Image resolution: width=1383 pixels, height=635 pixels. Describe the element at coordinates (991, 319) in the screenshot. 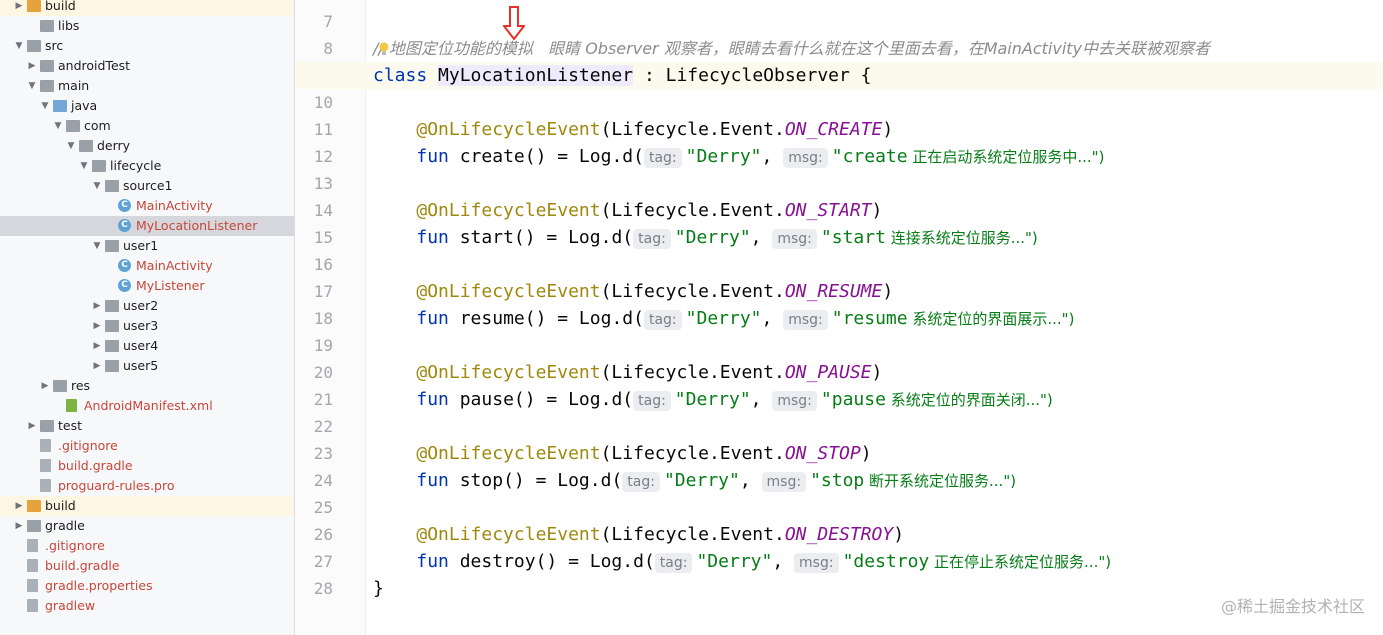

I see `msg-string-cjk: 系统定位的界面展示...")` at that location.